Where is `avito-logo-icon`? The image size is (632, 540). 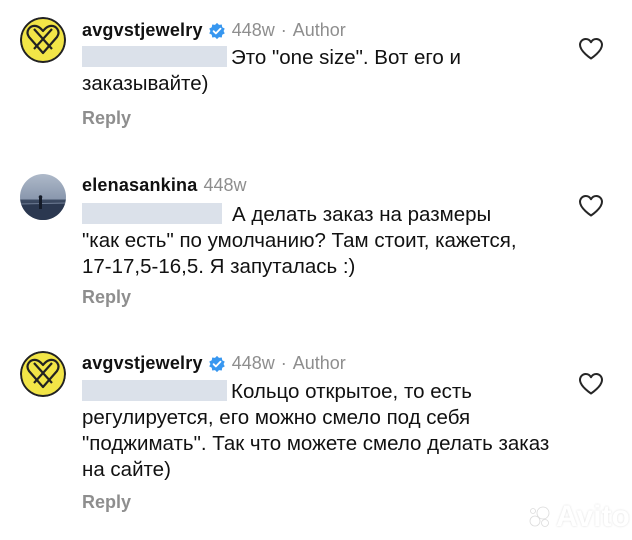 avito-logo-icon is located at coordinates (539, 516).